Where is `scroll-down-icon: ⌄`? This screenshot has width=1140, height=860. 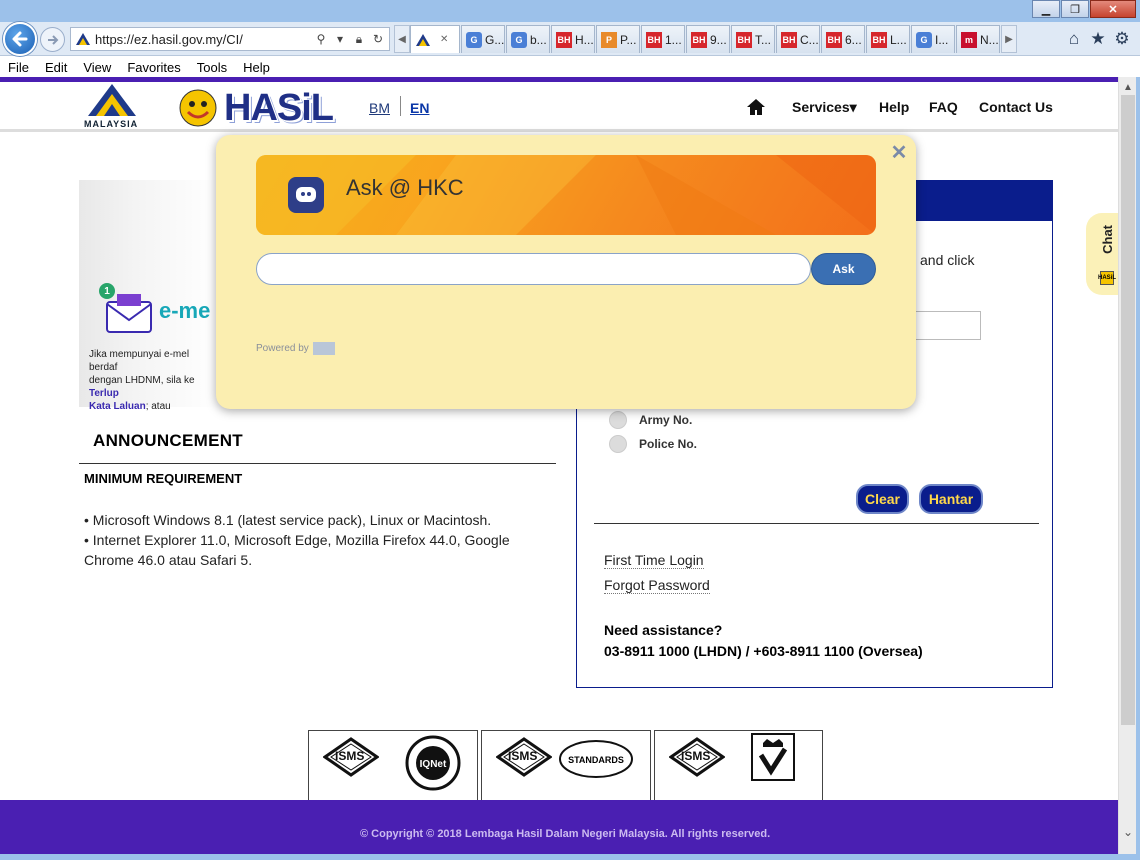
scroll-down-icon: ⌄ is located at coordinates (1128, 832).